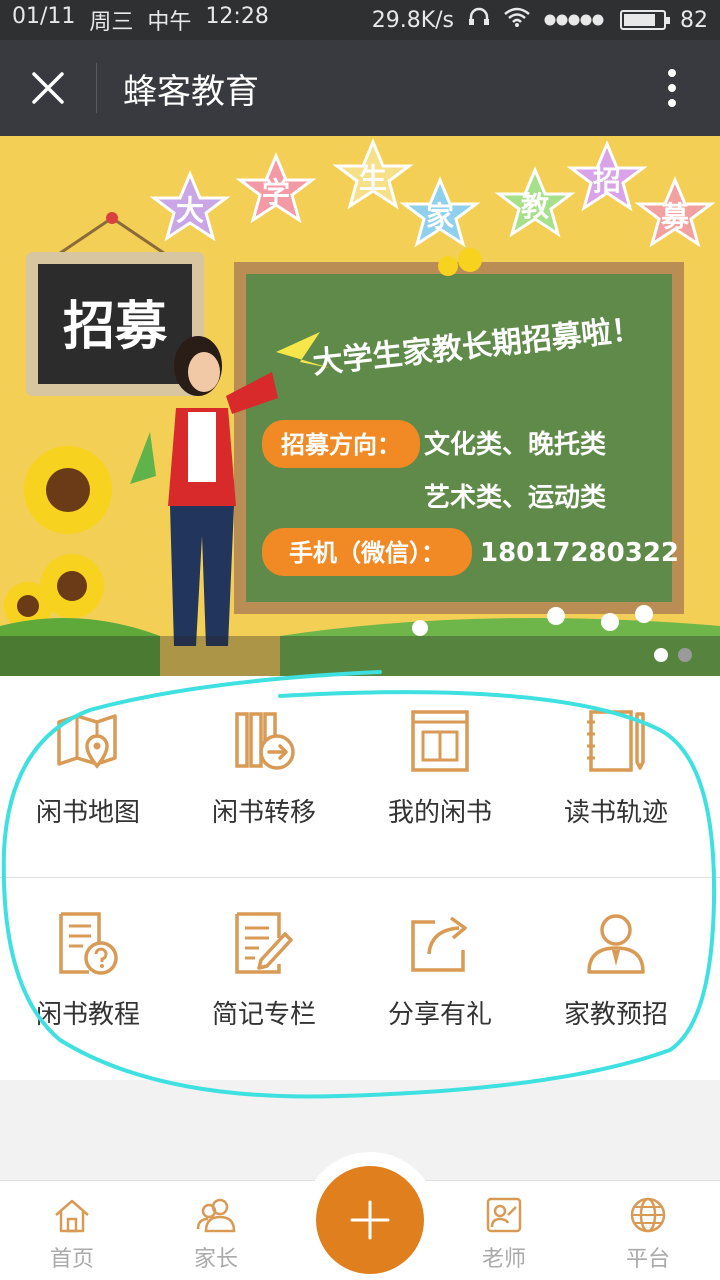 This screenshot has height=1280, width=720. What do you see at coordinates (535, 206) in the screenshot?
I see `banner-star-letter: 教` at bounding box center [535, 206].